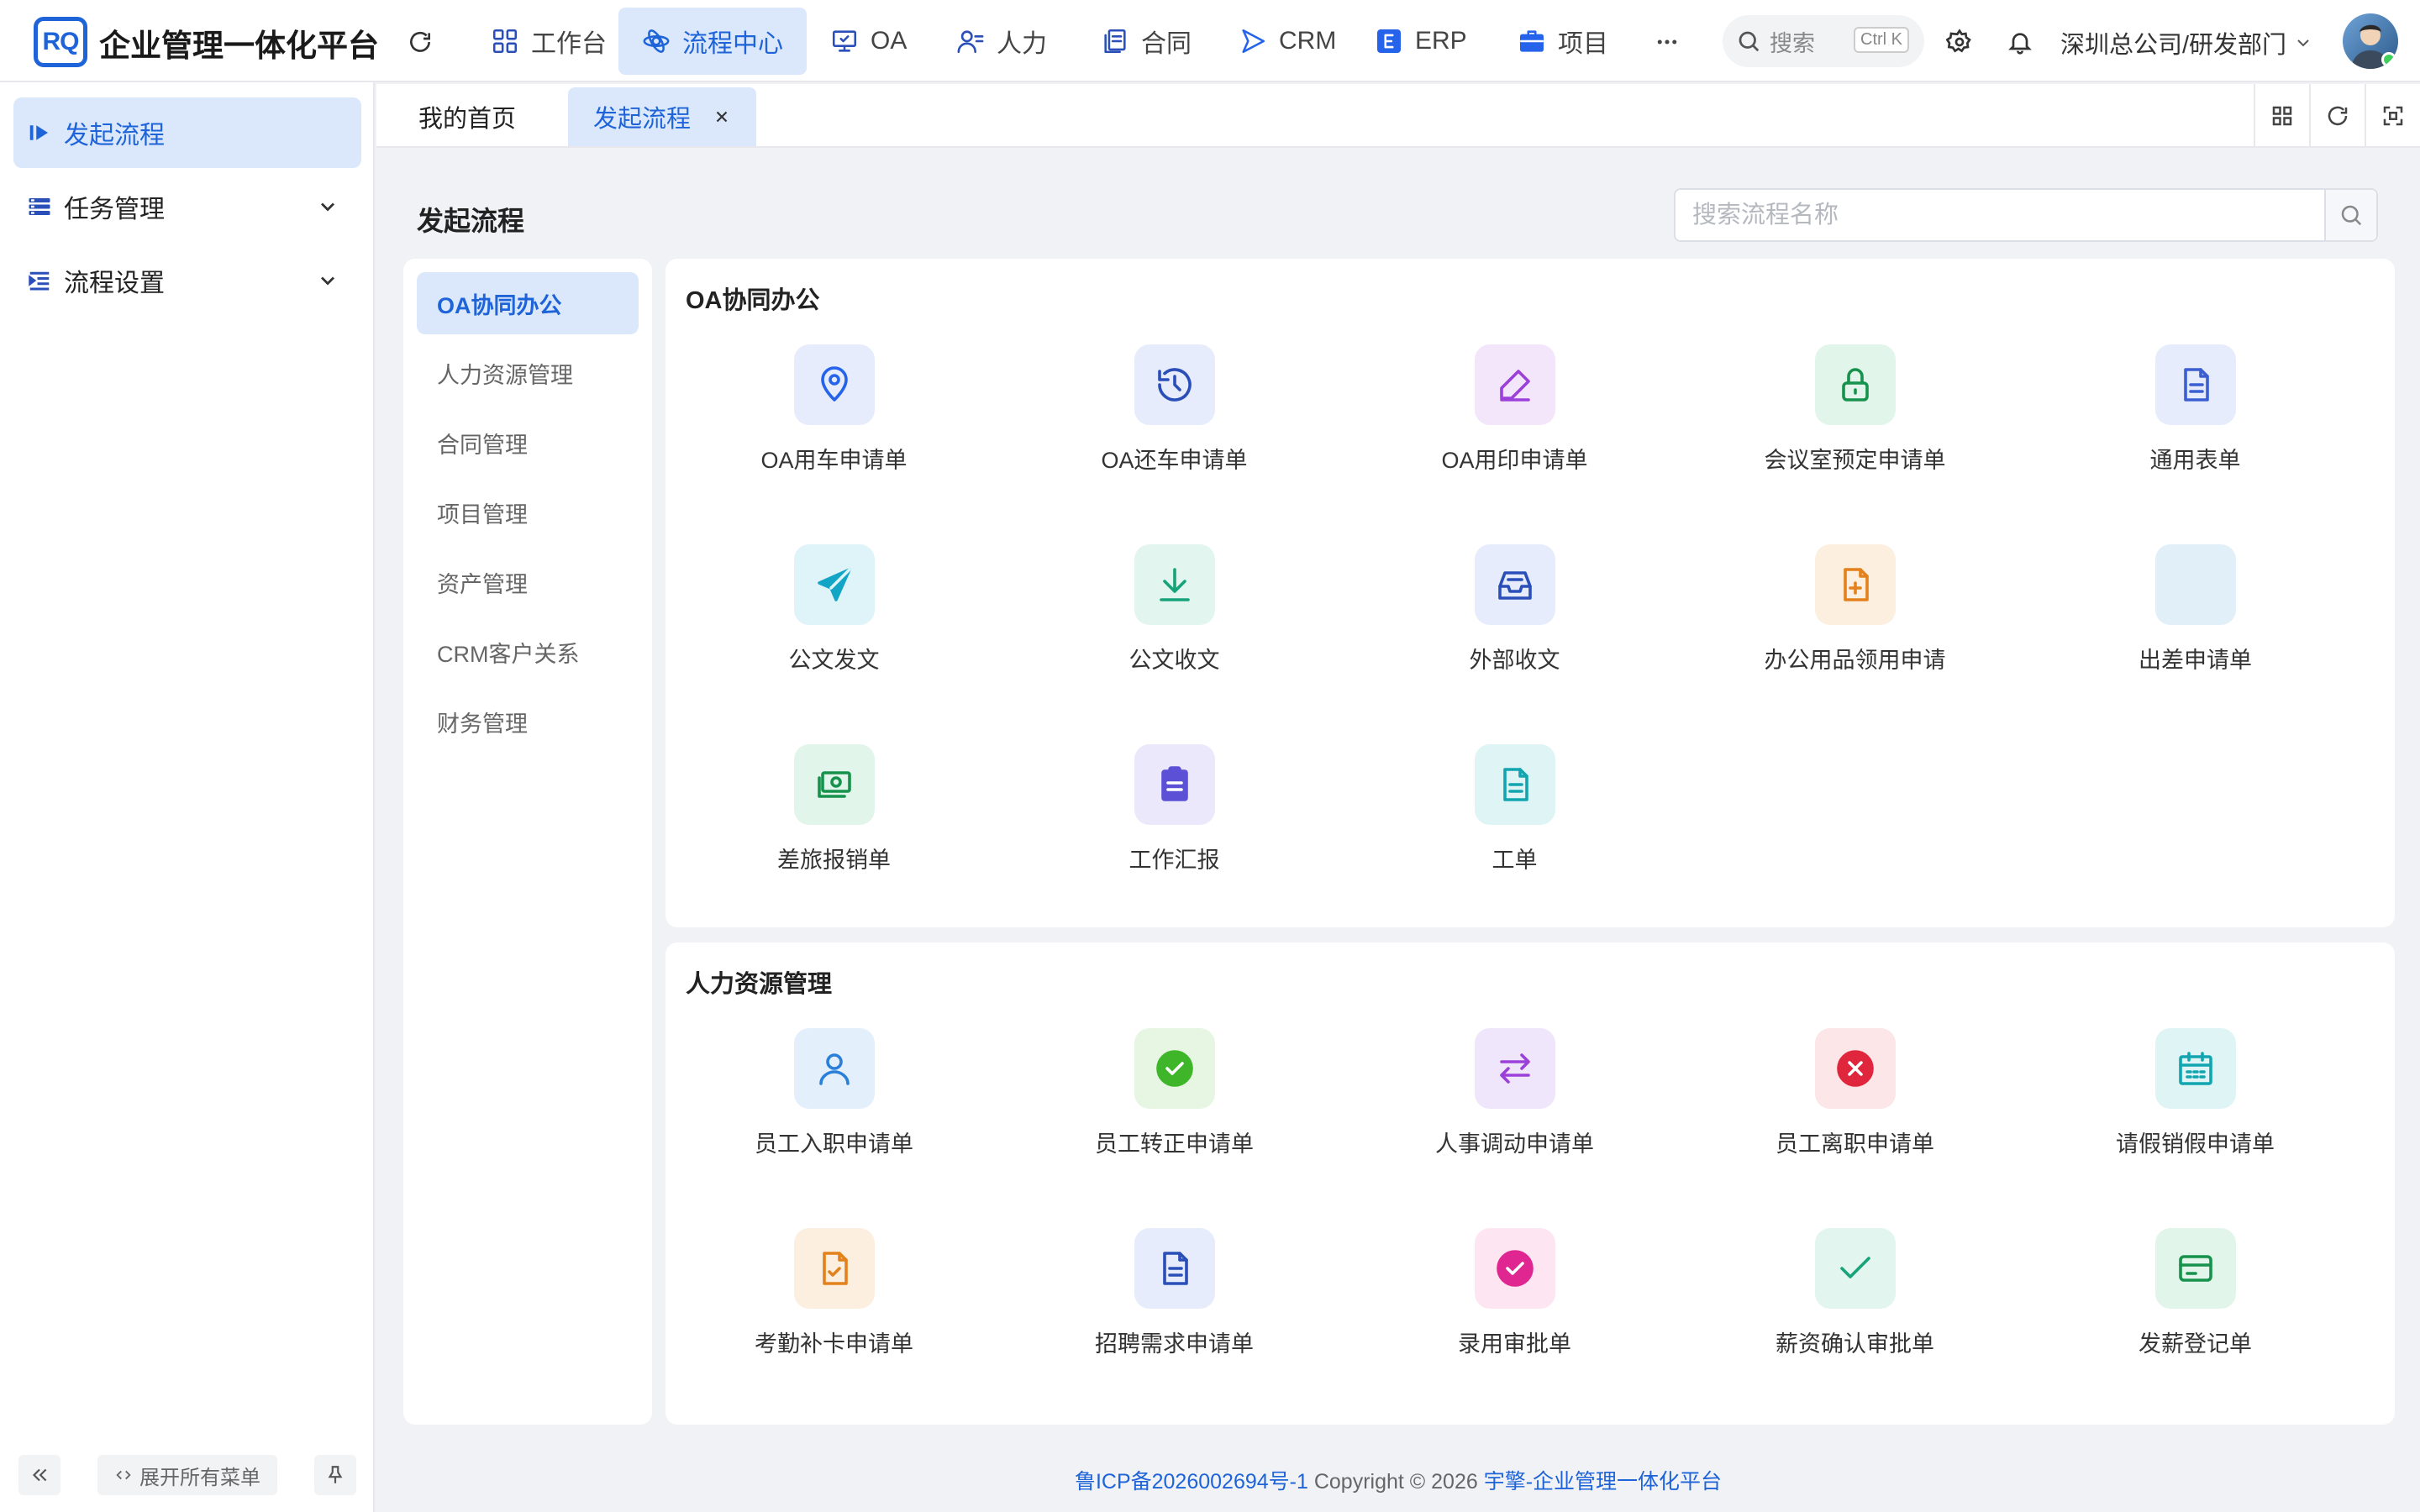 The height and width of the screenshot is (1512, 2420). Describe the element at coordinates (187, 797) in the screenshot. I see `sidebar: 发起流程 任务管理 流程设置 展开所有菜单` at that location.